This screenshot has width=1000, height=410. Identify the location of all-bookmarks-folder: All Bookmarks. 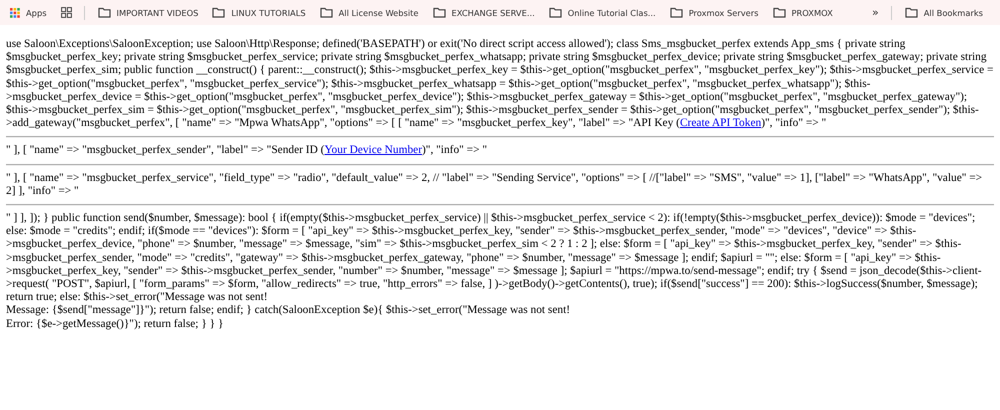
(944, 12).